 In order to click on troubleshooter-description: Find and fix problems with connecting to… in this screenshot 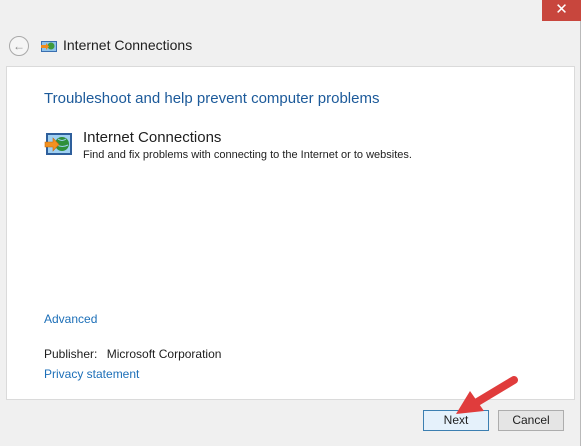, I will do `click(247, 155)`.